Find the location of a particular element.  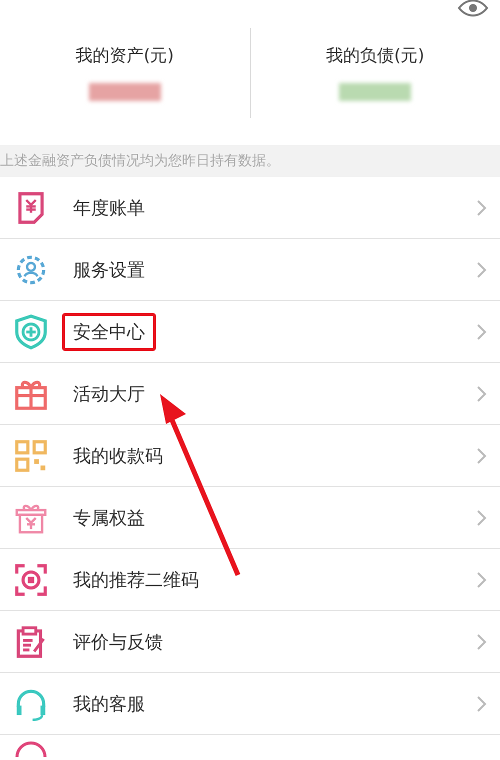

notice-text: 上述金融资产负债情况均为您昨日持有数据。 is located at coordinates (140, 161).